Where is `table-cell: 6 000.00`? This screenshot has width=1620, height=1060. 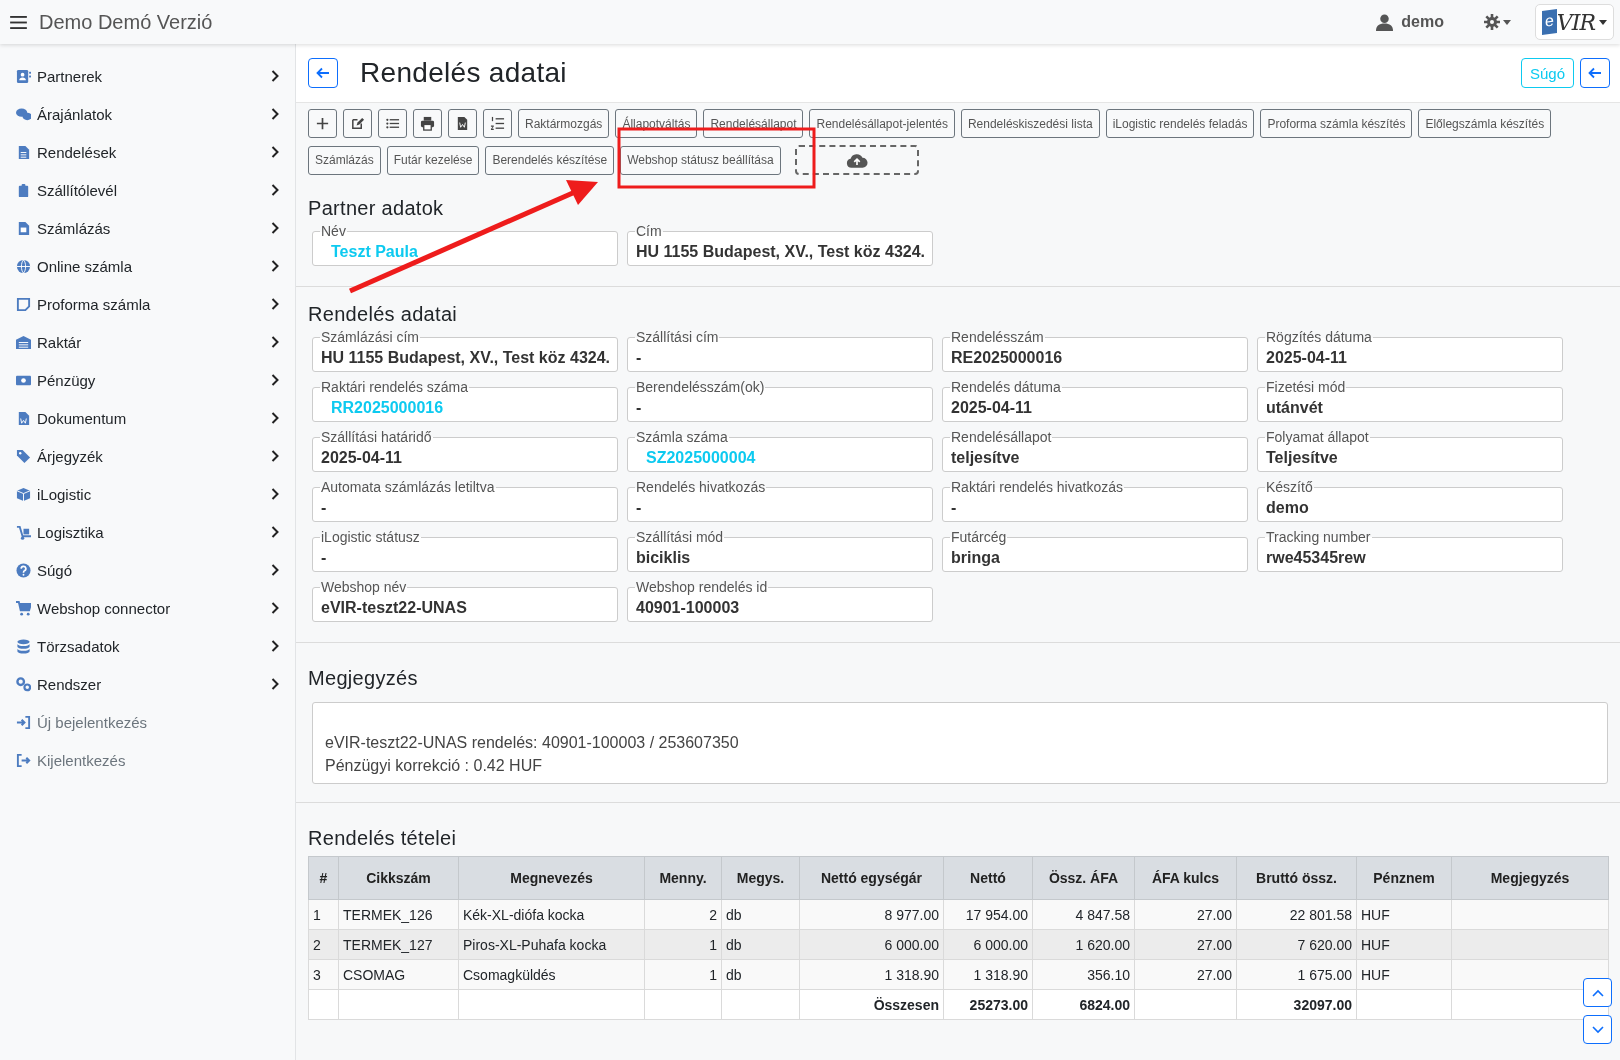 table-cell: 6 000.00 is located at coordinates (988, 944).